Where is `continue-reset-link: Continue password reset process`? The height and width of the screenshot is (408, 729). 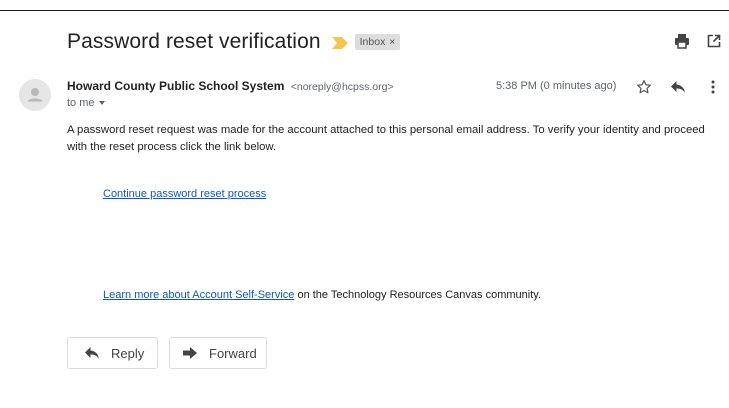
continue-reset-link: Continue password reset process is located at coordinates (184, 194).